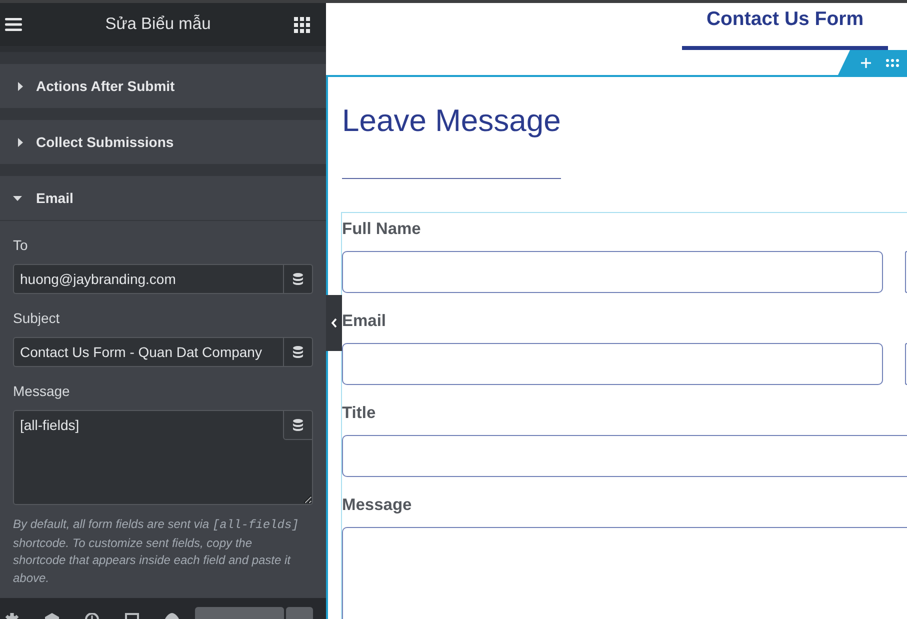  What do you see at coordinates (163, 457) in the screenshot?
I see `textarea-field: [all-fields]` at bounding box center [163, 457].